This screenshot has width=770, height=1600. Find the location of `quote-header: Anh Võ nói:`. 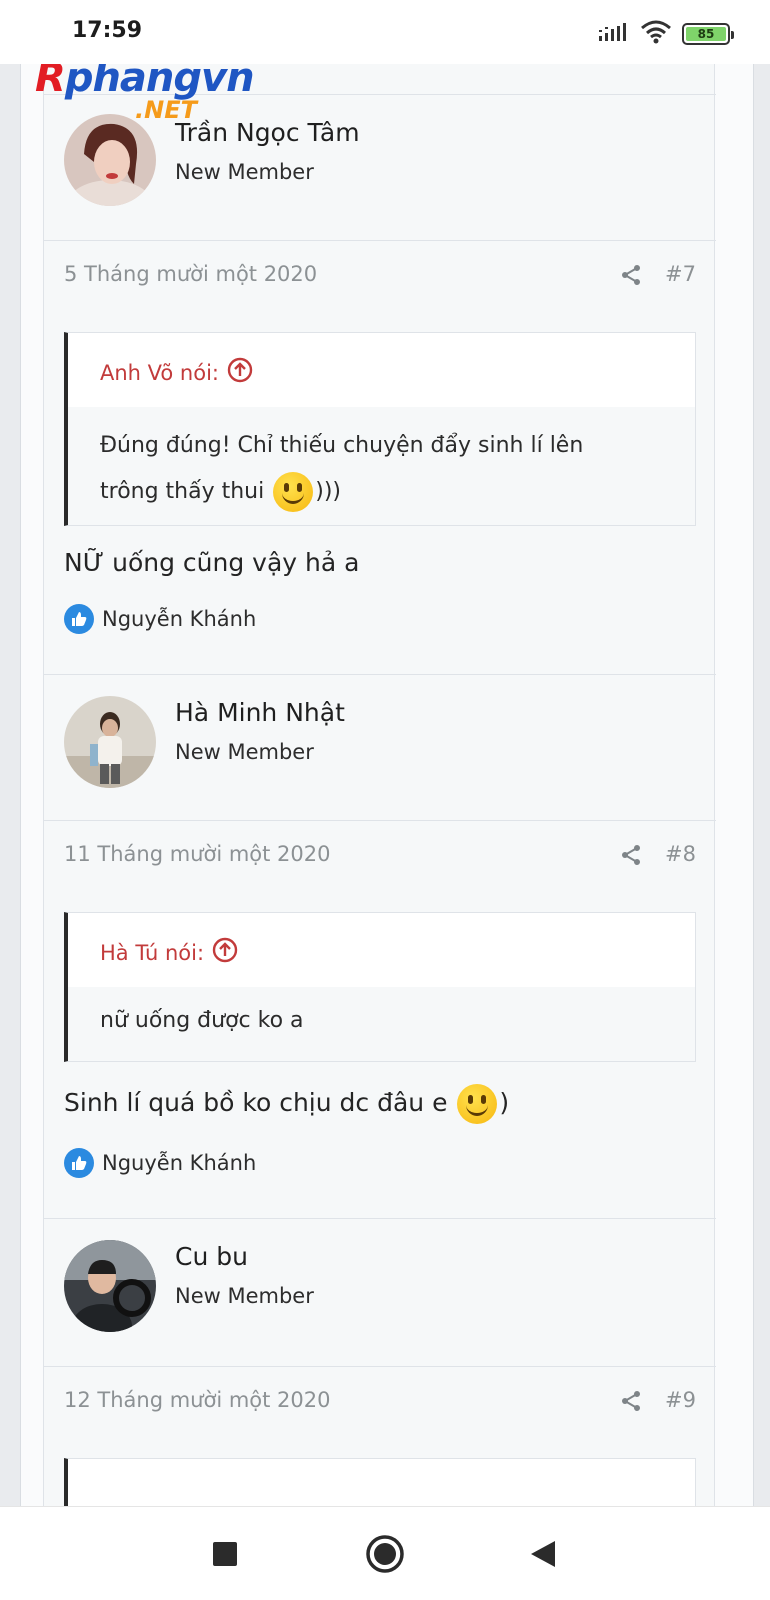

quote-header: Anh Võ nói: is located at coordinates (381, 370).